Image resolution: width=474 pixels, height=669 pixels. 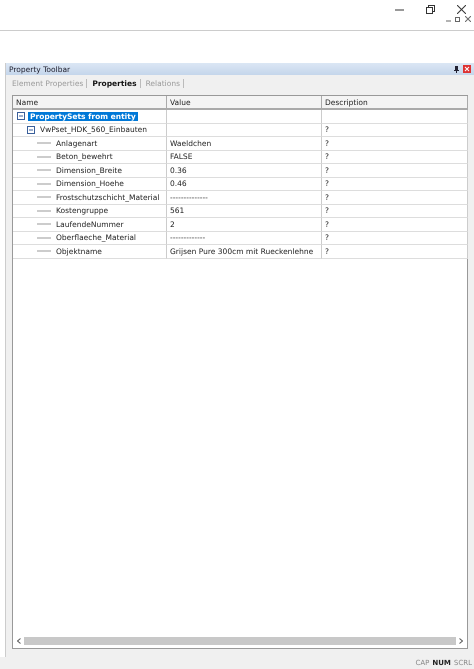 I want to click on scroll-right-icon, so click(x=461, y=641).